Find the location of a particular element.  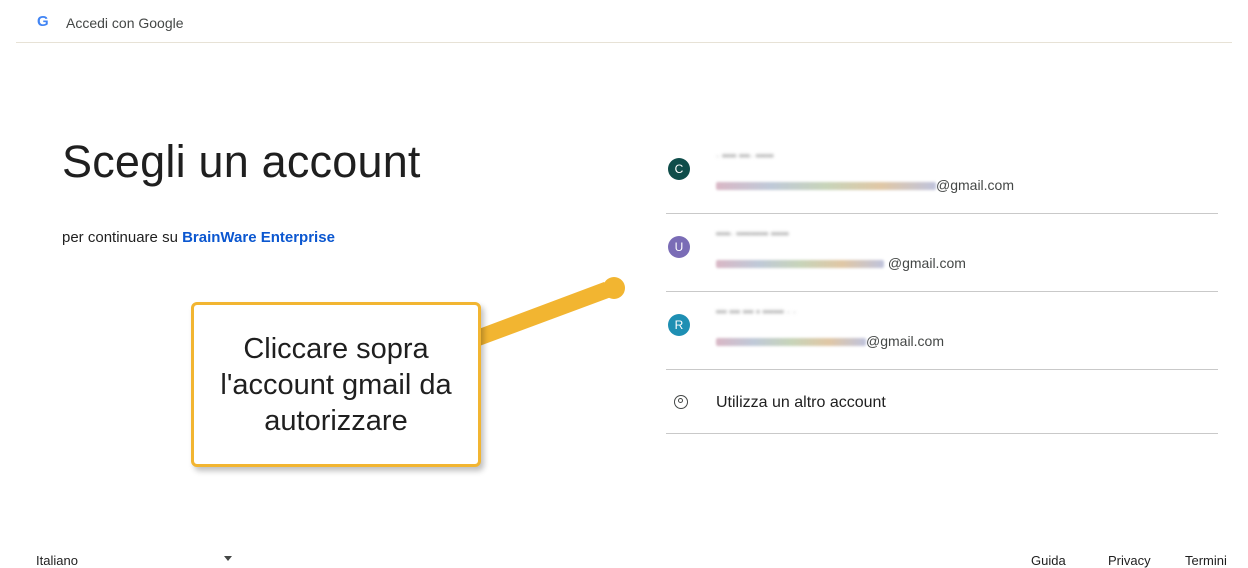

top-bar: G Accedi con Google is located at coordinates (624, 22).